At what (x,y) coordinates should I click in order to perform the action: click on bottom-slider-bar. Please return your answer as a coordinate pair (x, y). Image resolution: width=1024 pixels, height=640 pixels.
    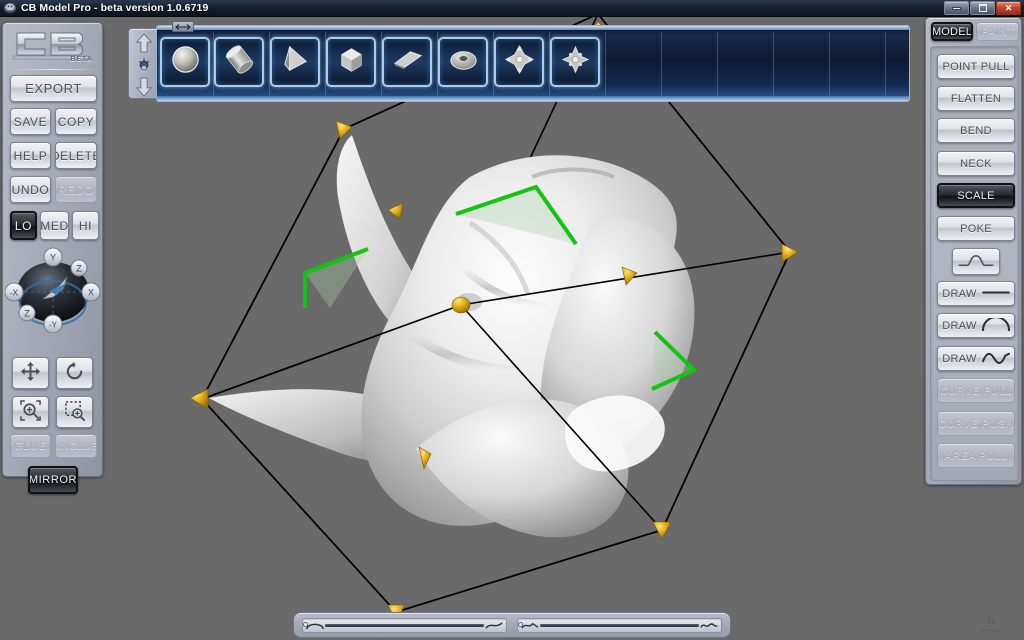
    Looking at the image, I should click on (512, 625).